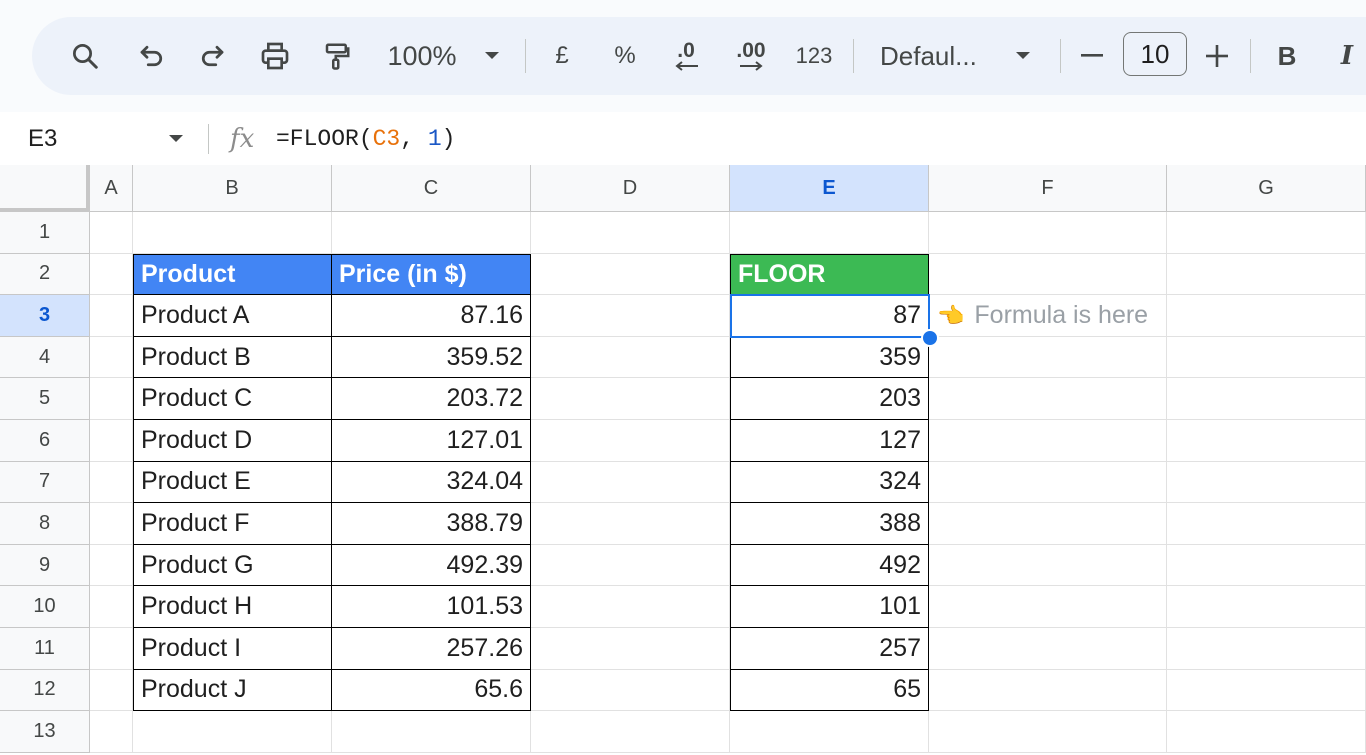 The width and height of the screenshot is (1366, 755). What do you see at coordinates (829, 441) in the screenshot?
I see `floor-result-cell: 127` at bounding box center [829, 441].